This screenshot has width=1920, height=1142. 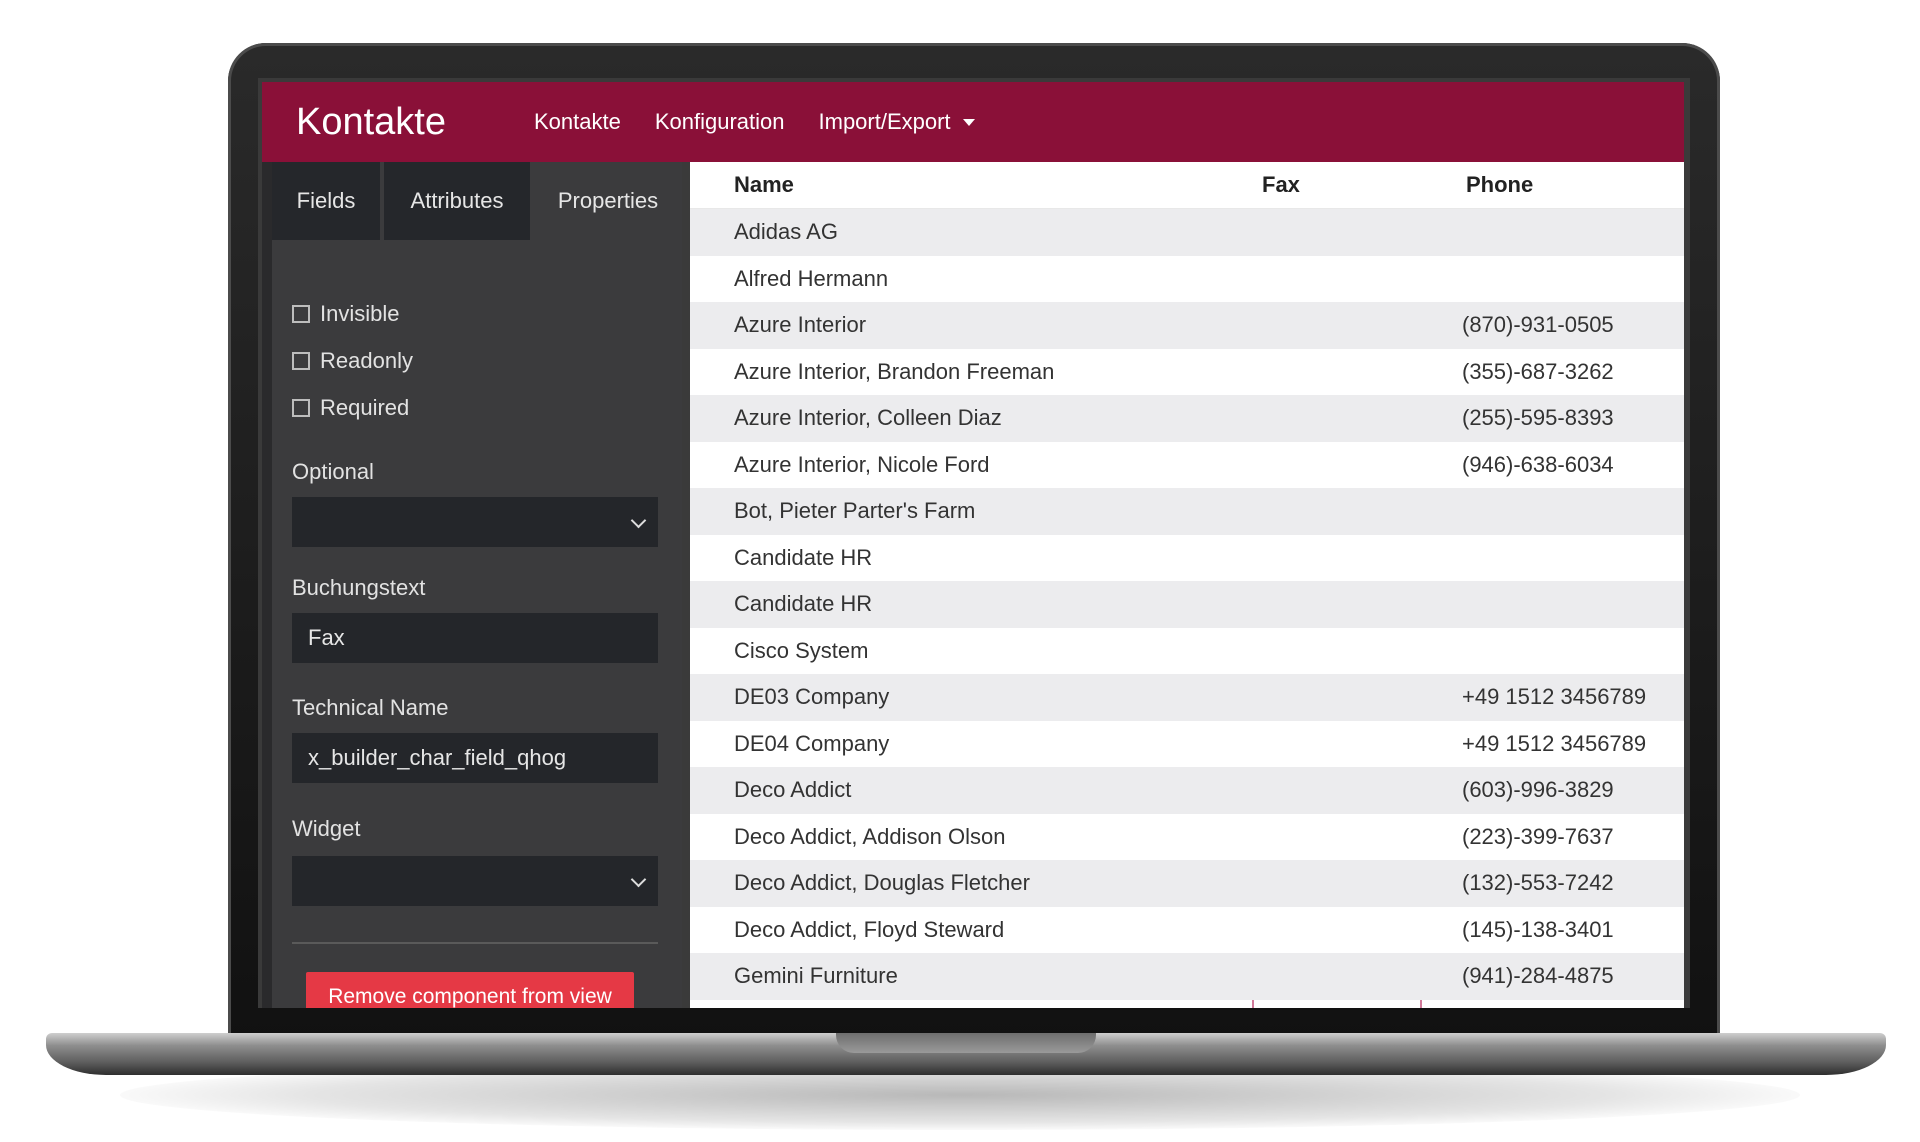 I want to click on cell-name: Deco Addict, Addison Olson, so click(x=870, y=836).